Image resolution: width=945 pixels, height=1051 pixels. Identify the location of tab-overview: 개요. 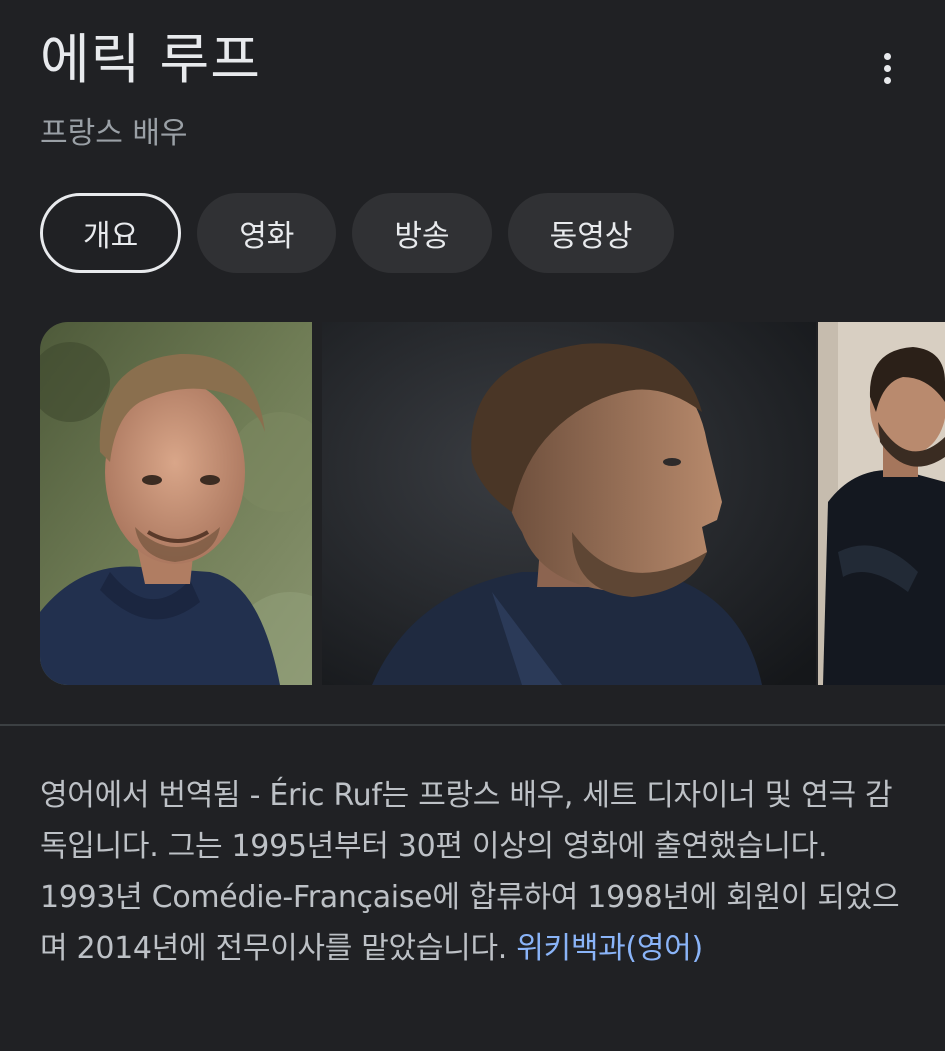
(111, 233).